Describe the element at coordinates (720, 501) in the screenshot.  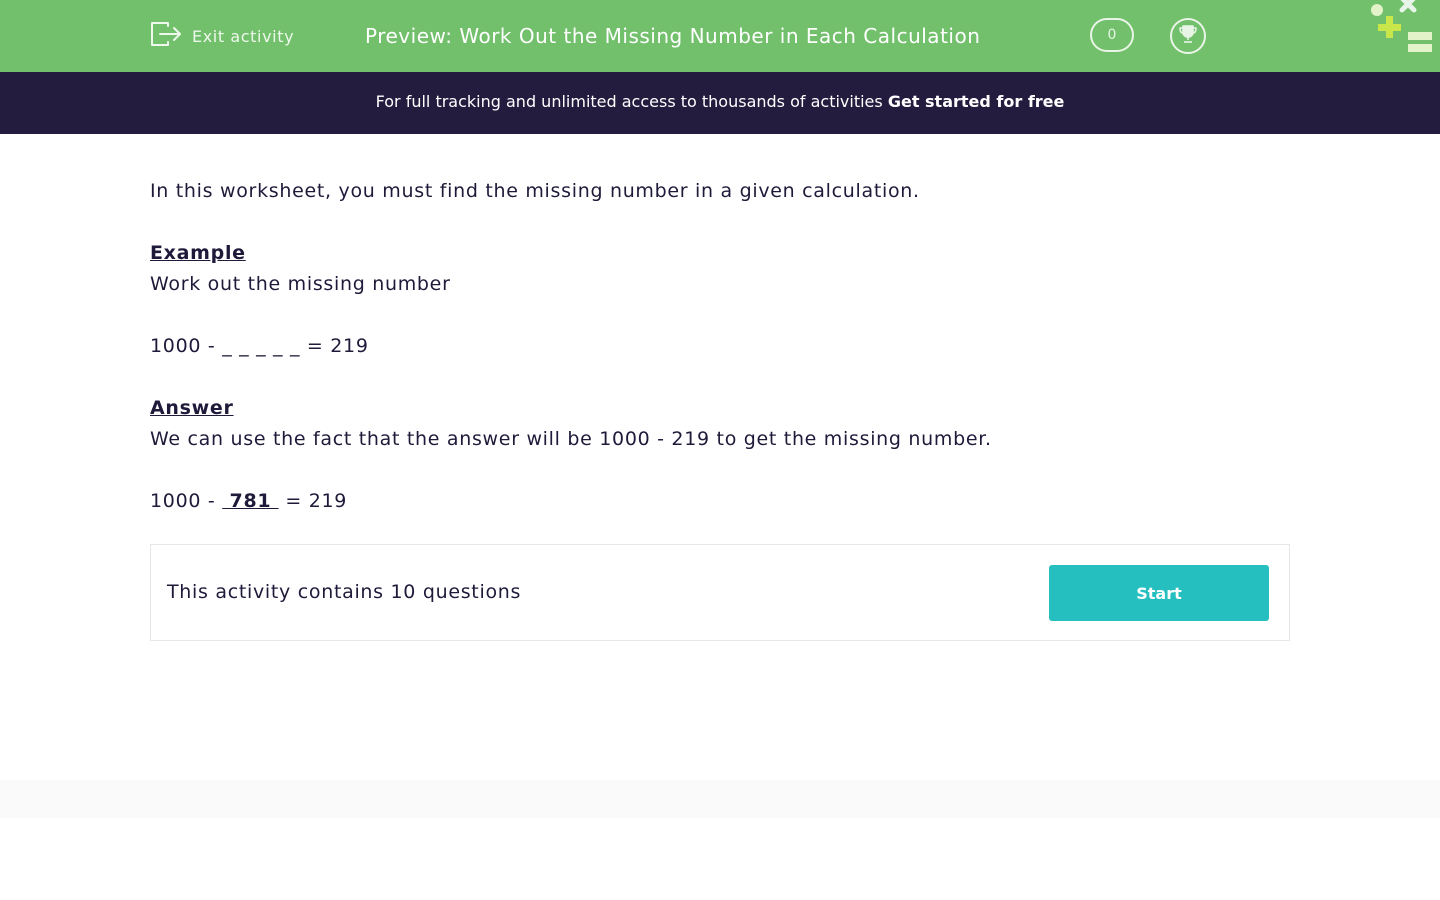
I see `answer-calculation: 1000 - 781 = 219` at that location.